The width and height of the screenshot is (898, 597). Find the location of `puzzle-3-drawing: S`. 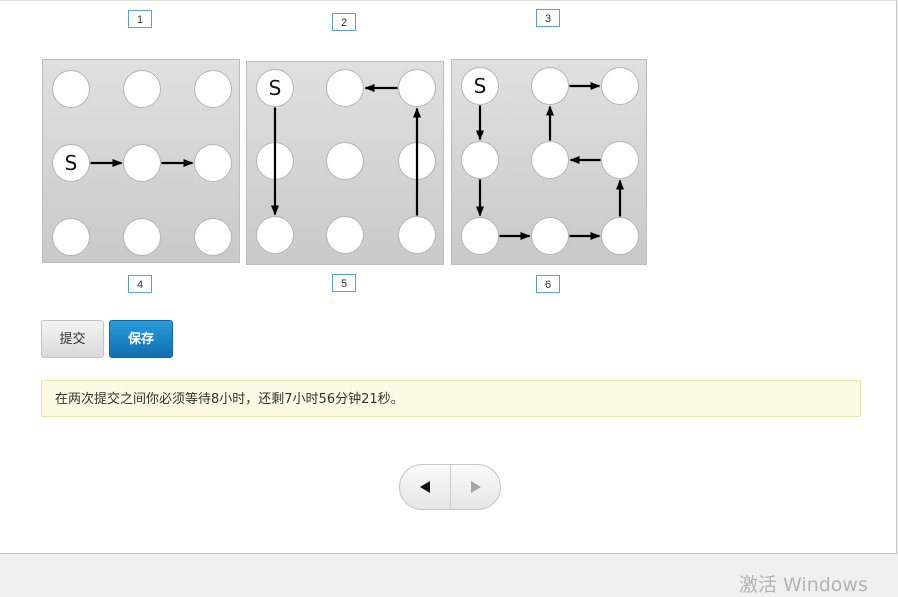

puzzle-3-drawing: S is located at coordinates (550, 161).